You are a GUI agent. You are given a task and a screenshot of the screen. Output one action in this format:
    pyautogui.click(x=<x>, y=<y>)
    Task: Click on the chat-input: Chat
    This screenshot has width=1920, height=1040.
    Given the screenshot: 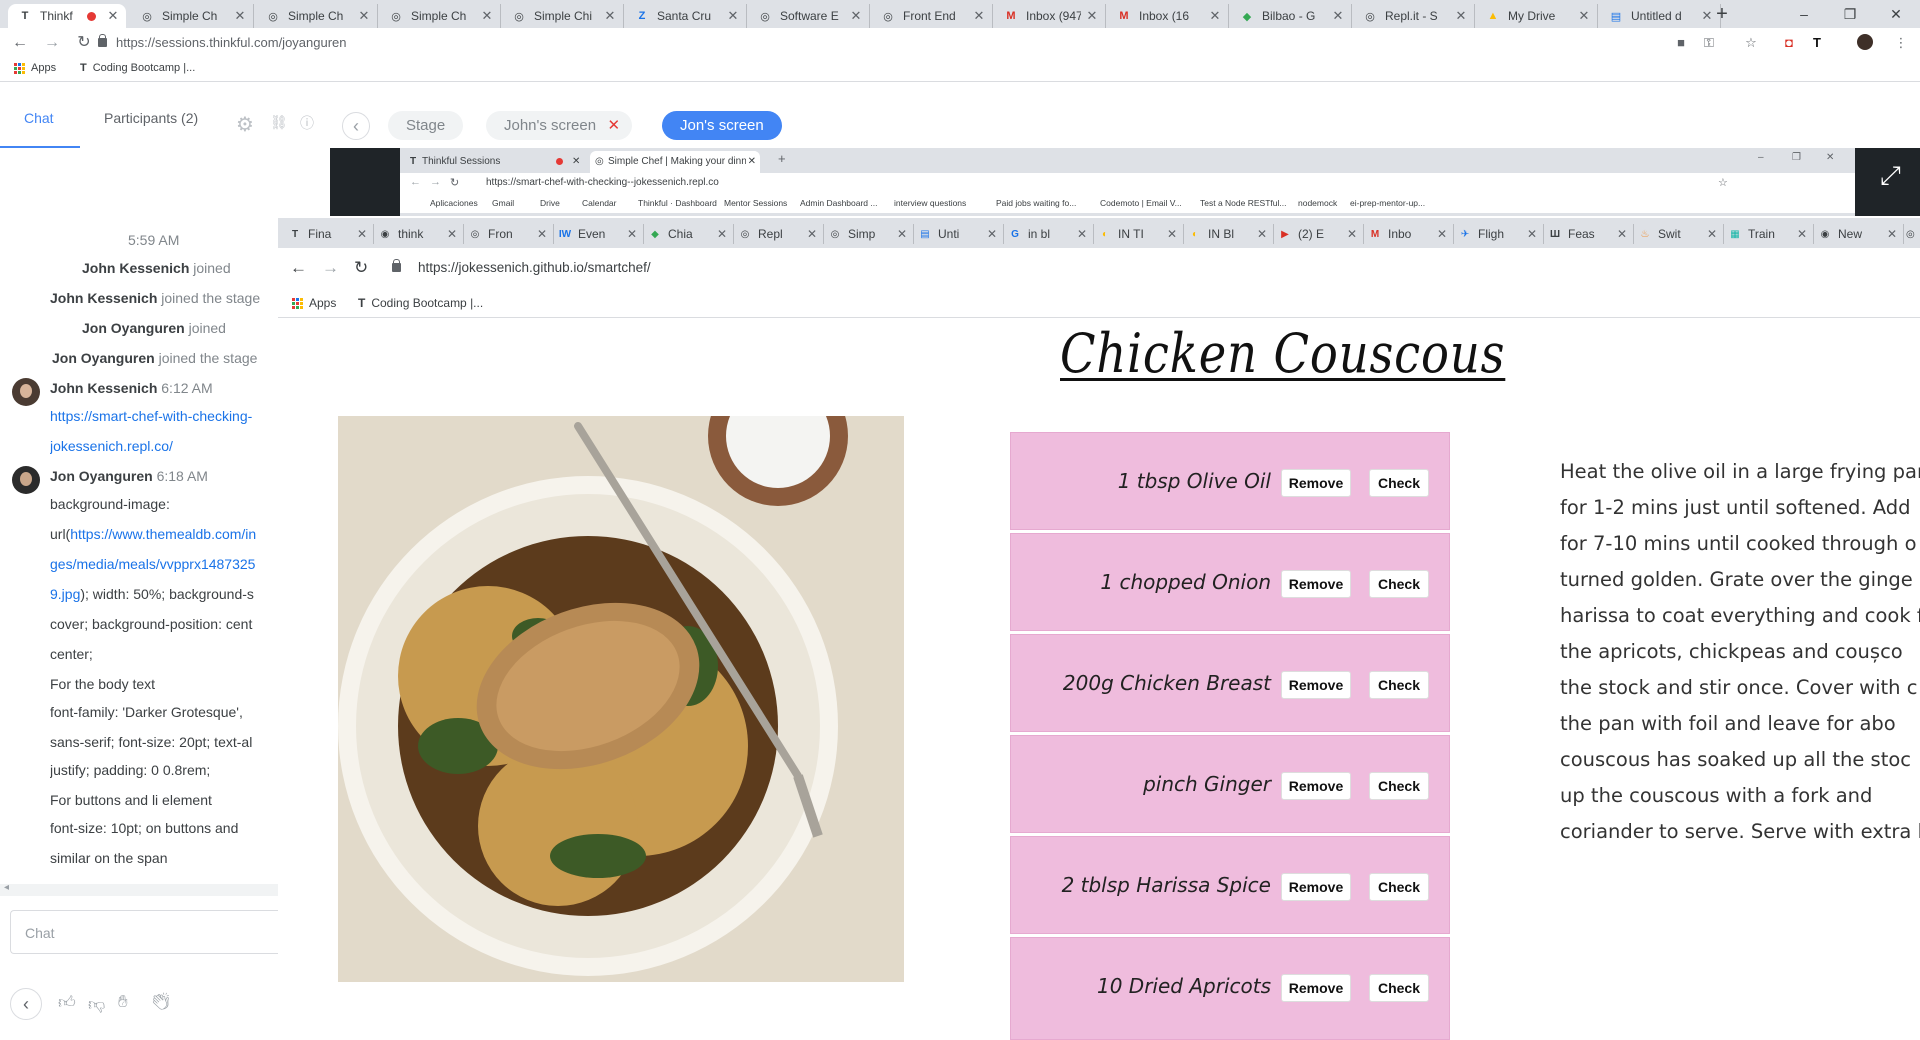 What is the action you would take?
    pyautogui.click(x=144, y=932)
    